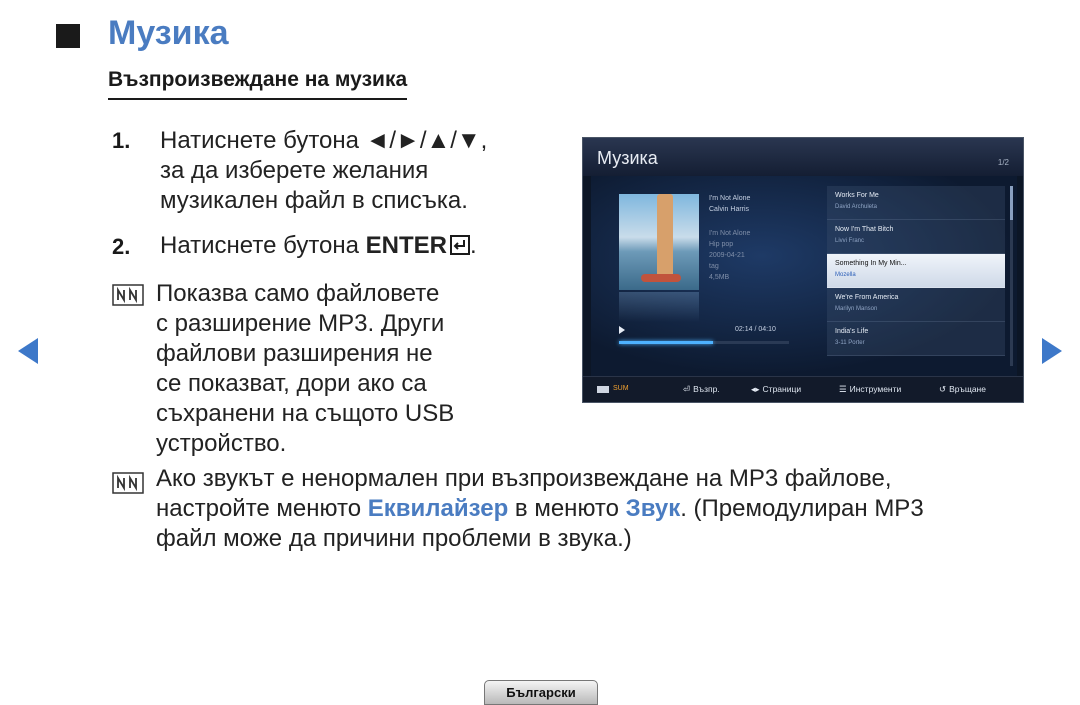  What do you see at coordinates (622, 330) in the screenshot?
I see `play-icon` at bounding box center [622, 330].